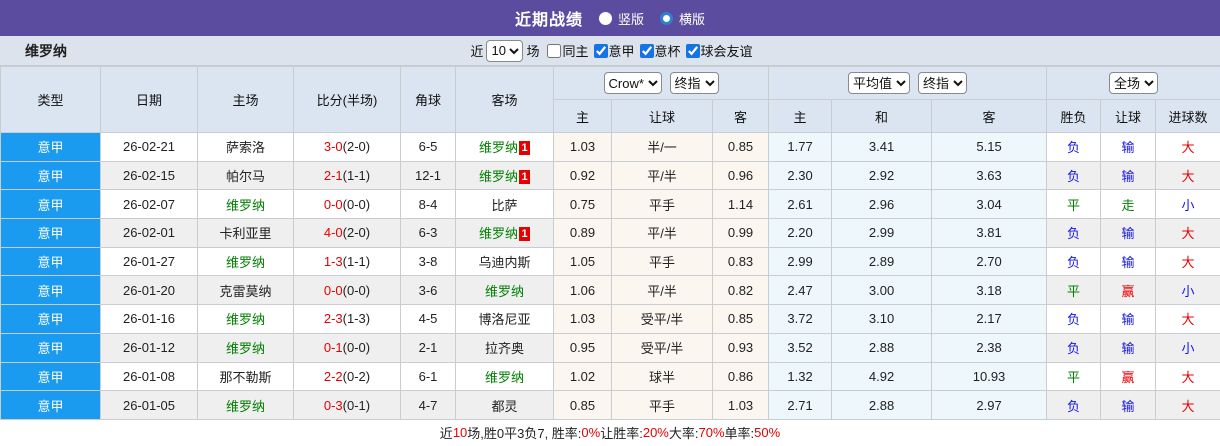  I want to click on home-team-name: 那不勒斯, so click(245, 377).